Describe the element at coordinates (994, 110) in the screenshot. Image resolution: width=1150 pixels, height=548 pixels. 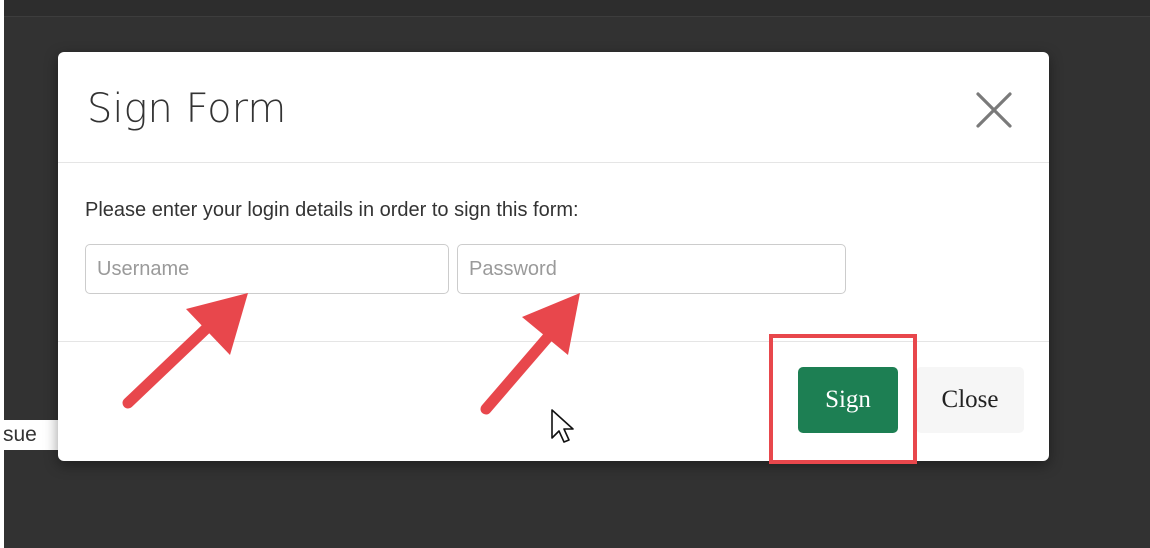
I see `close-icon` at that location.